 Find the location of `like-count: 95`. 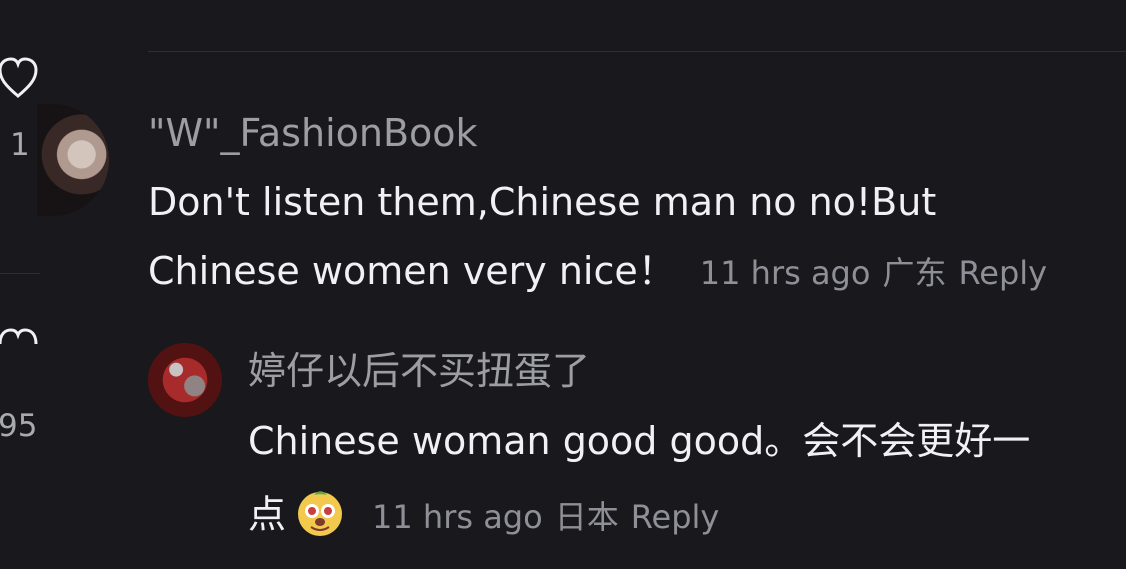

like-count: 95 is located at coordinates (19, 426).